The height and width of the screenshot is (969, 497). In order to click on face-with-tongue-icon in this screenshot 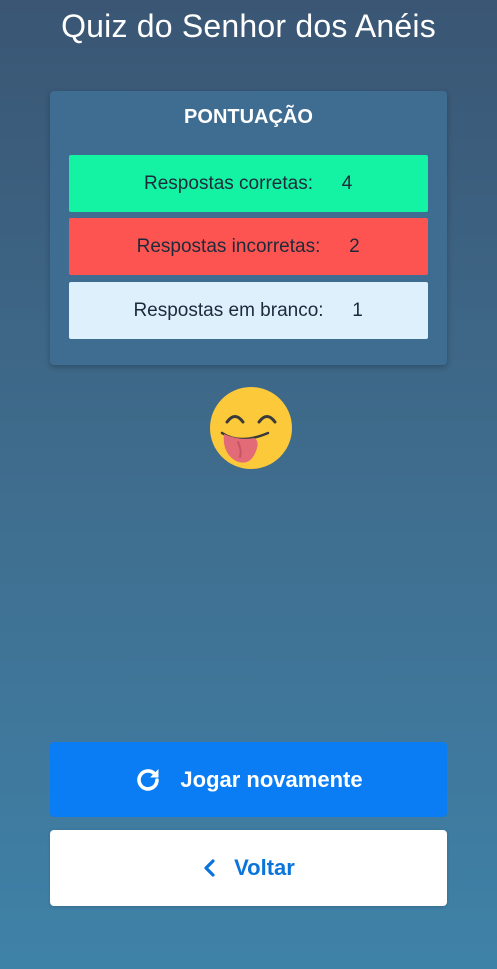, I will do `click(251, 428)`.